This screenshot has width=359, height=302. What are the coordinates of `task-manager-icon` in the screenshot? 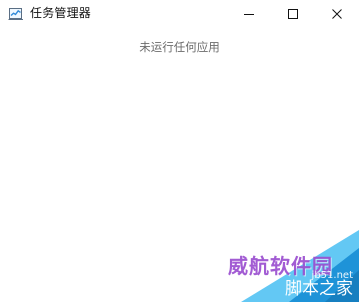 It's located at (16, 14).